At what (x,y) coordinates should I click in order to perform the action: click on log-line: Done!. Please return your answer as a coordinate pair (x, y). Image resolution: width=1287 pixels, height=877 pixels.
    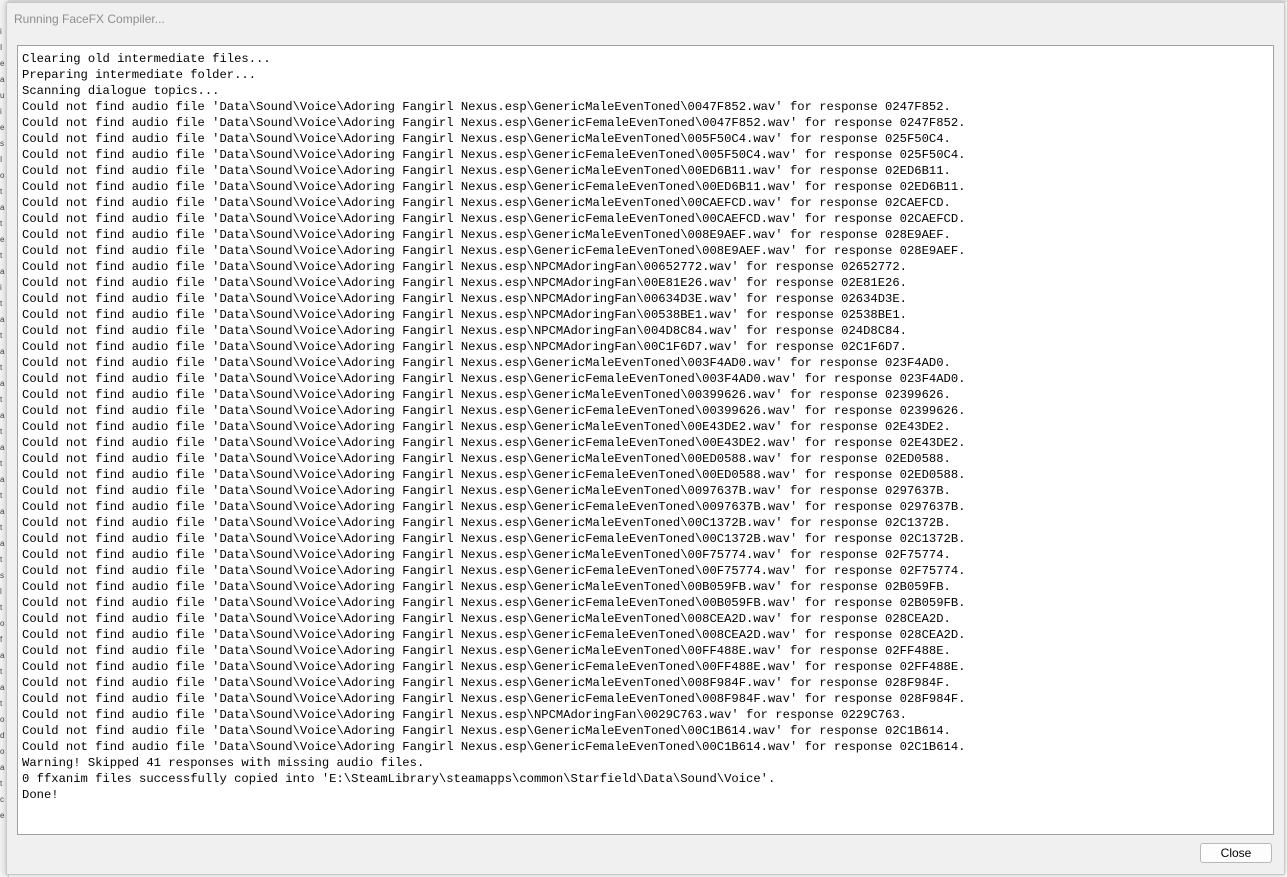
    Looking at the image, I should click on (40, 795).